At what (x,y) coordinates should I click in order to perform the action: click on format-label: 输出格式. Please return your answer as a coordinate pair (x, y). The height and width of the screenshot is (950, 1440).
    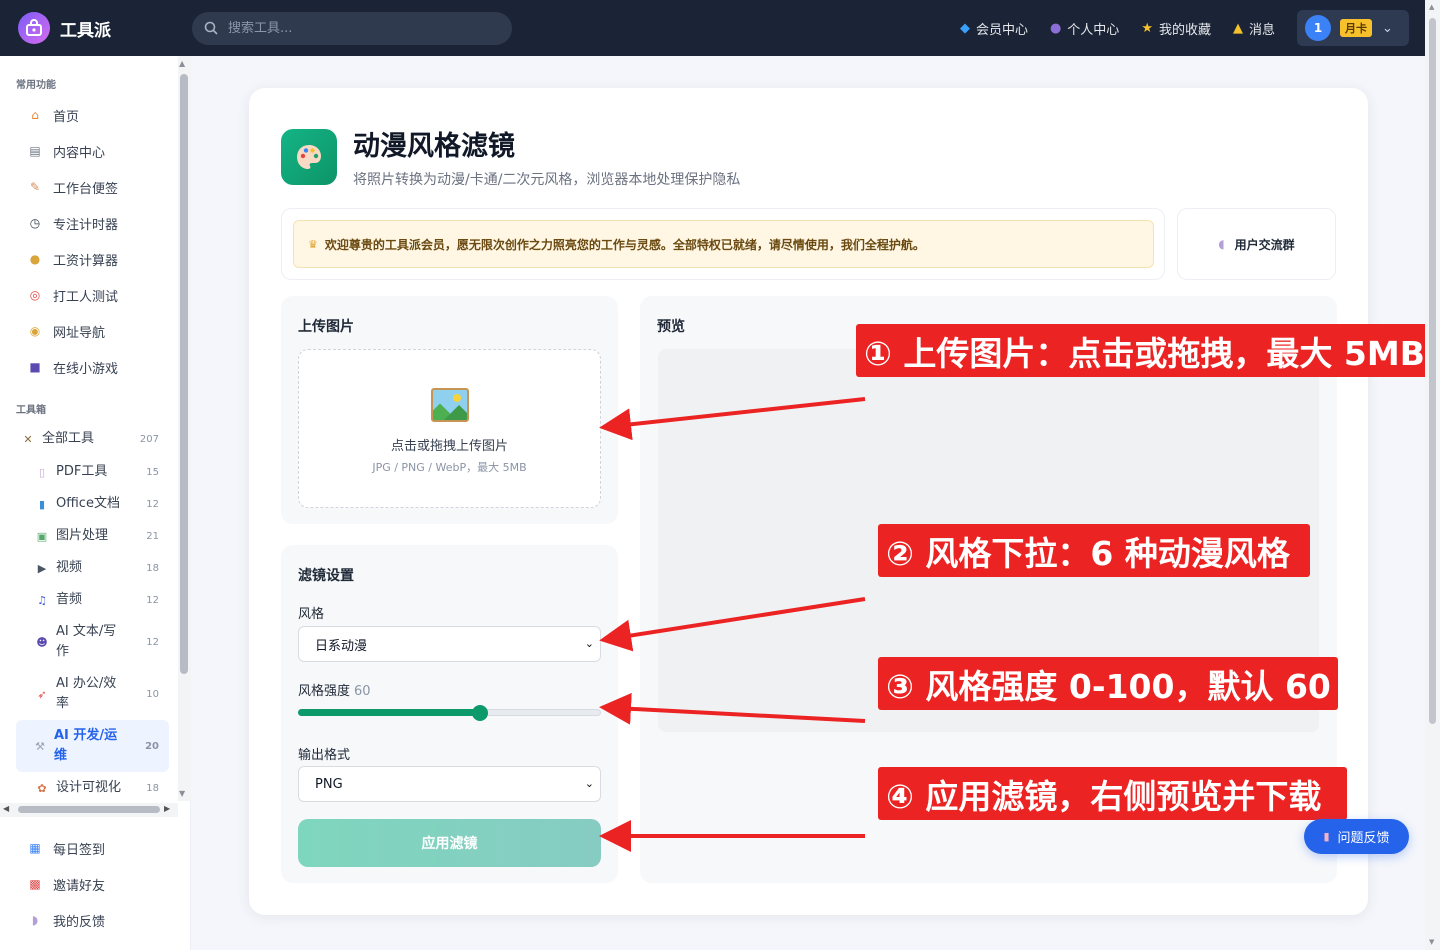
    Looking at the image, I should click on (324, 755).